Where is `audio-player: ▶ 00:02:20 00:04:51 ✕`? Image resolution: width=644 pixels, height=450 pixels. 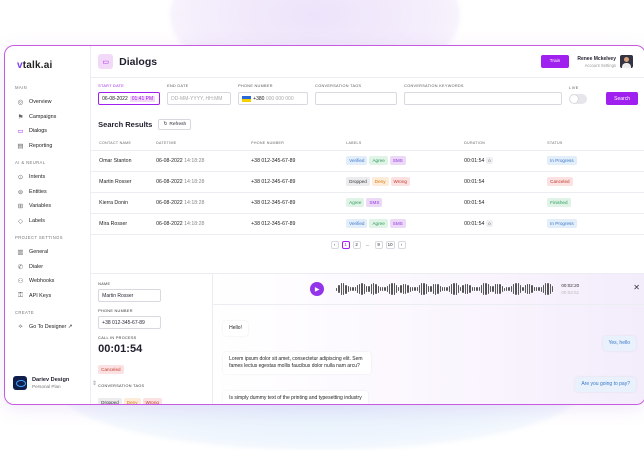 audio-player: ▶ 00:02:20 00:04:51 ✕ is located at coordinates (428, 289).